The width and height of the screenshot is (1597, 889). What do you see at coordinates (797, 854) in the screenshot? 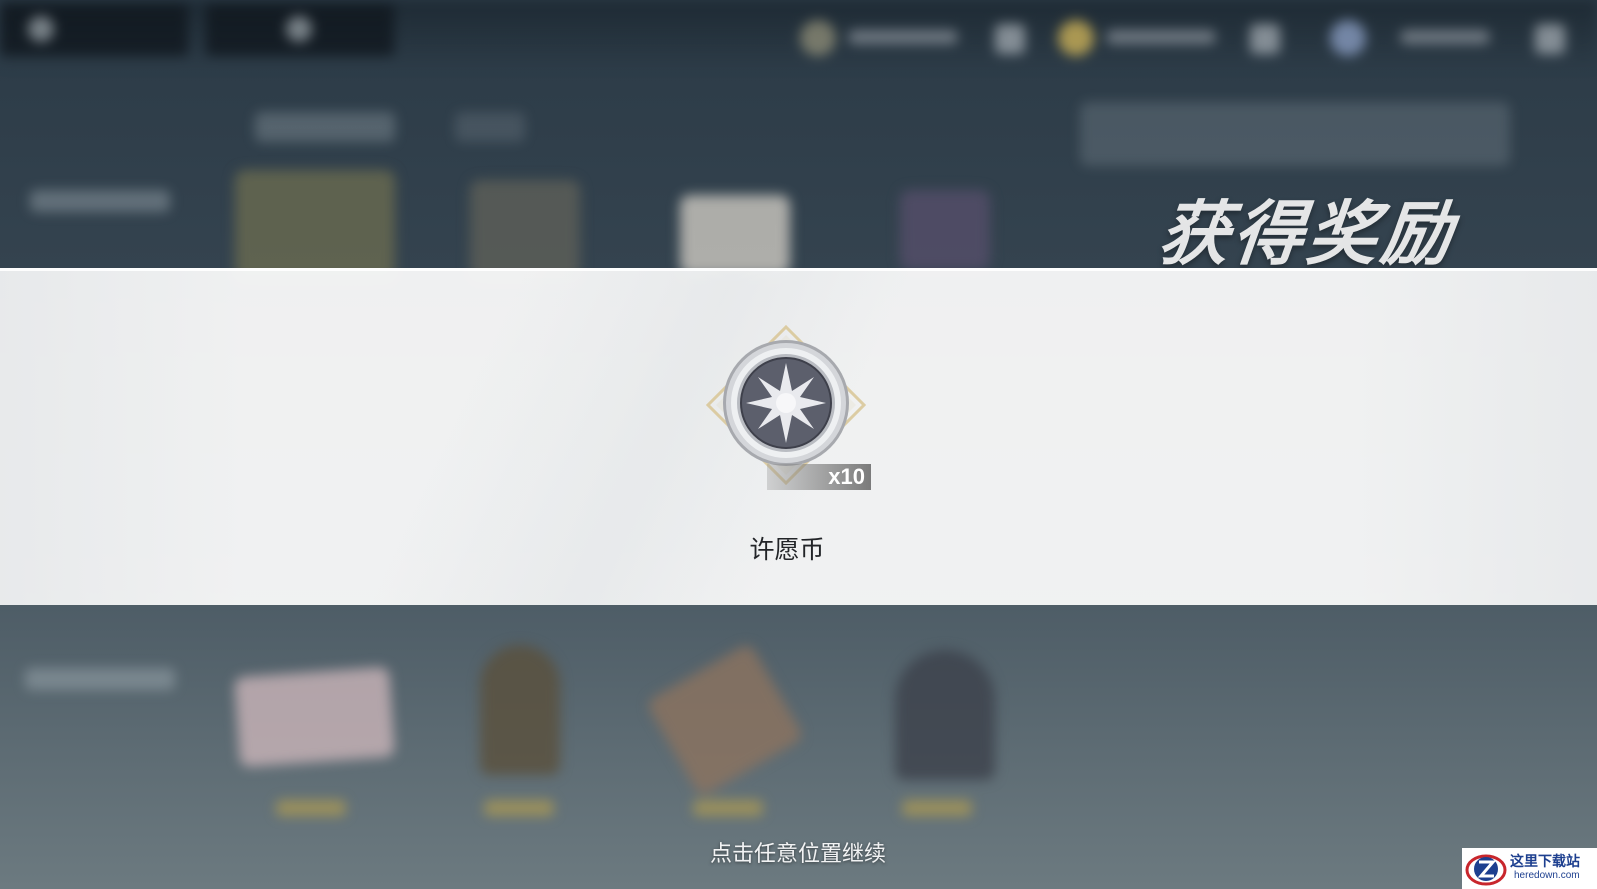
I see `continue-hint: 点击任意位置继续` at bounding box center [797, 854].